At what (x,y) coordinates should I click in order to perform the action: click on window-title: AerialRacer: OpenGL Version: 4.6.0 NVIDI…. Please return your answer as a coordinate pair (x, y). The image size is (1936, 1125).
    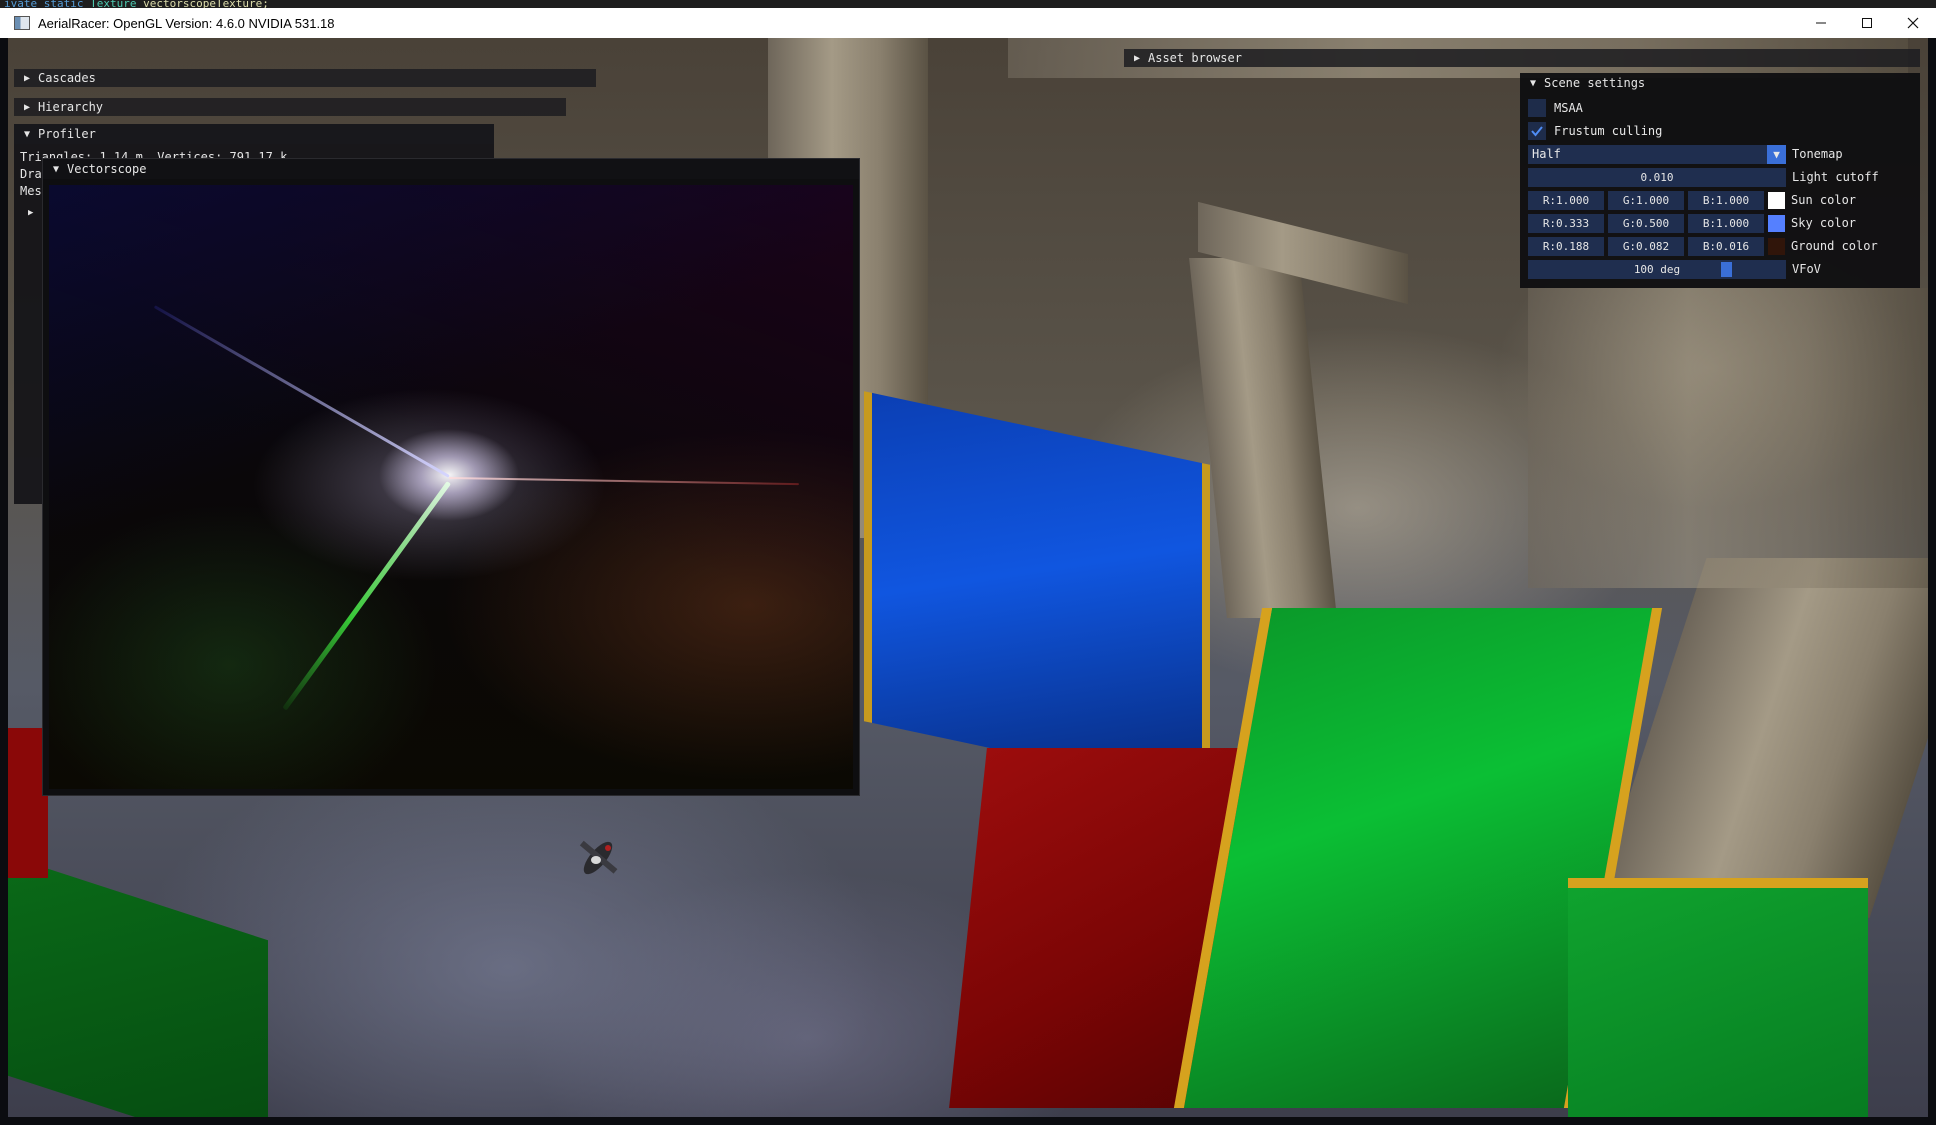
    Looking at the image, I should click on (186, 23).